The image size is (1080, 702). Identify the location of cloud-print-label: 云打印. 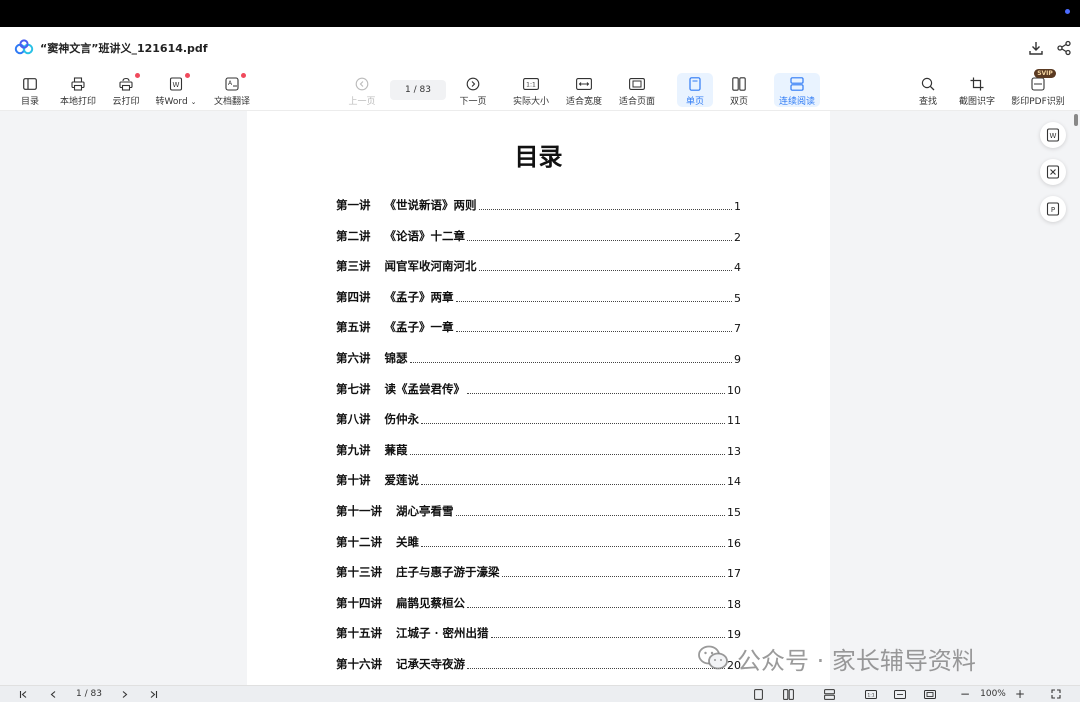
(126, 102).